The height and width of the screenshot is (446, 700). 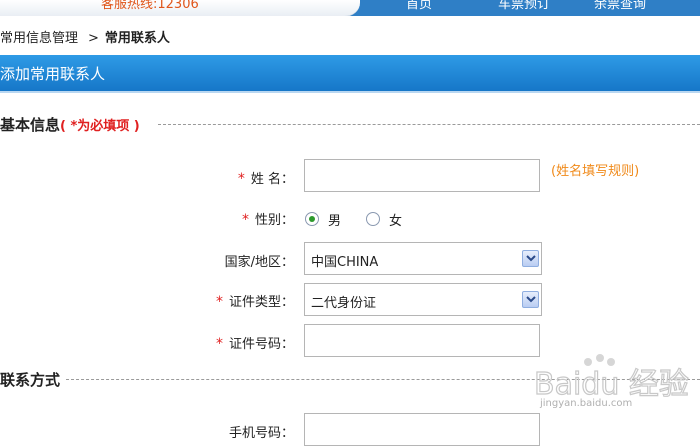 What do you see at coordinates (524, 6) in the screenshot?
I see `nav-ticket-booking: 车票预订` at bounding box center [524, 6].